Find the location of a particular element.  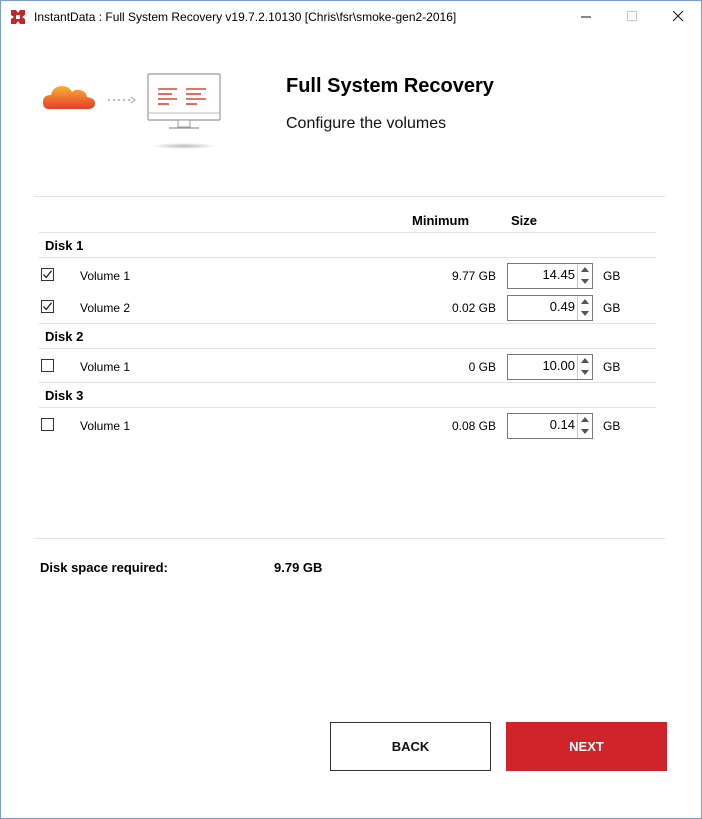

size-value: 0.14 is located at coordinates (562, 424).